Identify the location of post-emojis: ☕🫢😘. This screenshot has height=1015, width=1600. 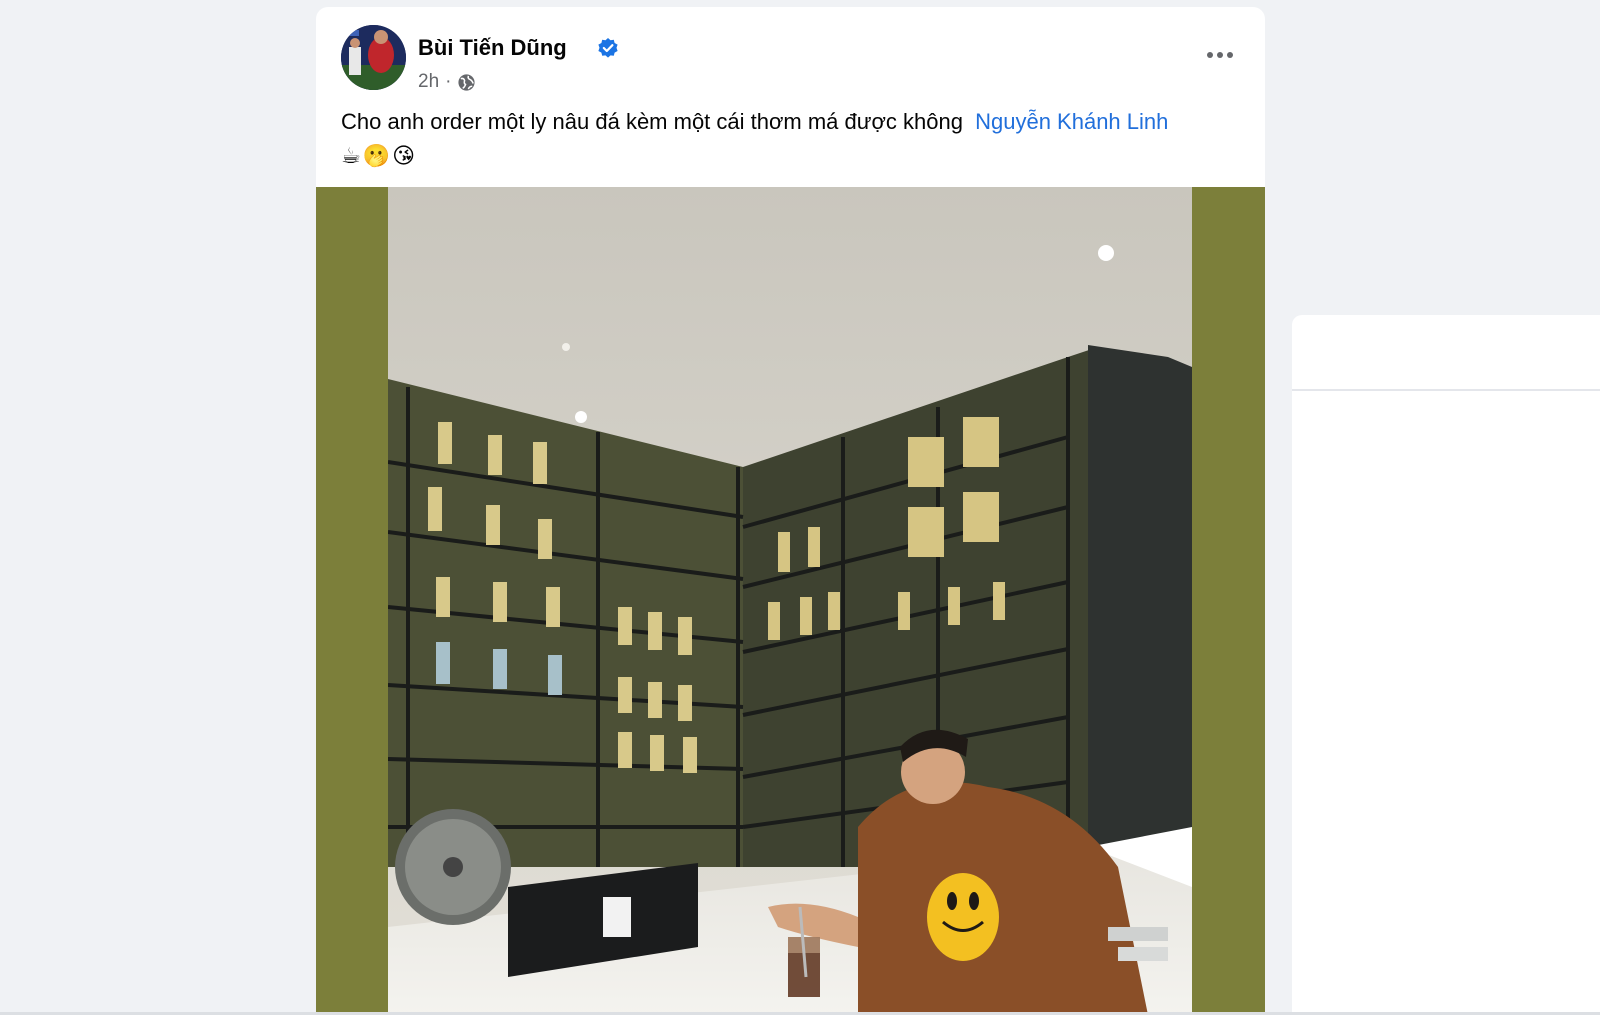
(379, 155).